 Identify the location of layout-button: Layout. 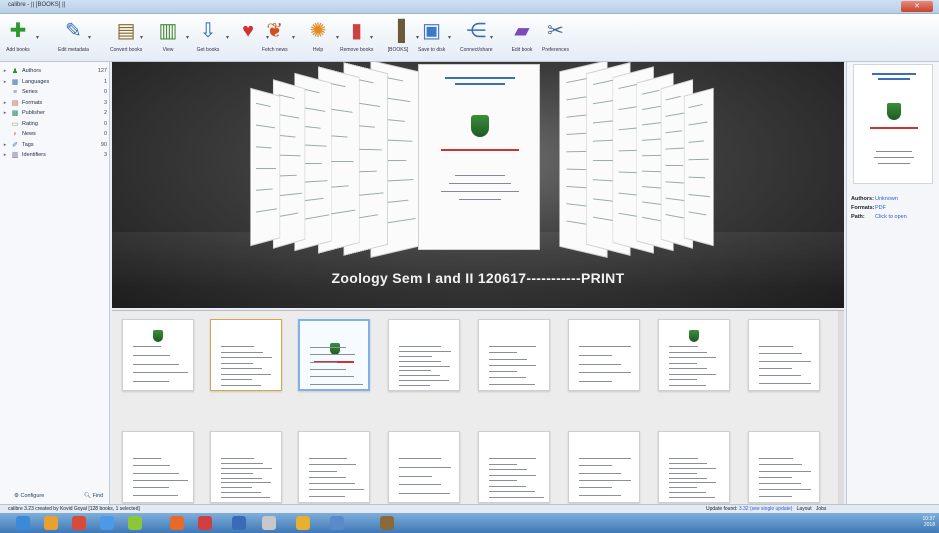
(804, 509).